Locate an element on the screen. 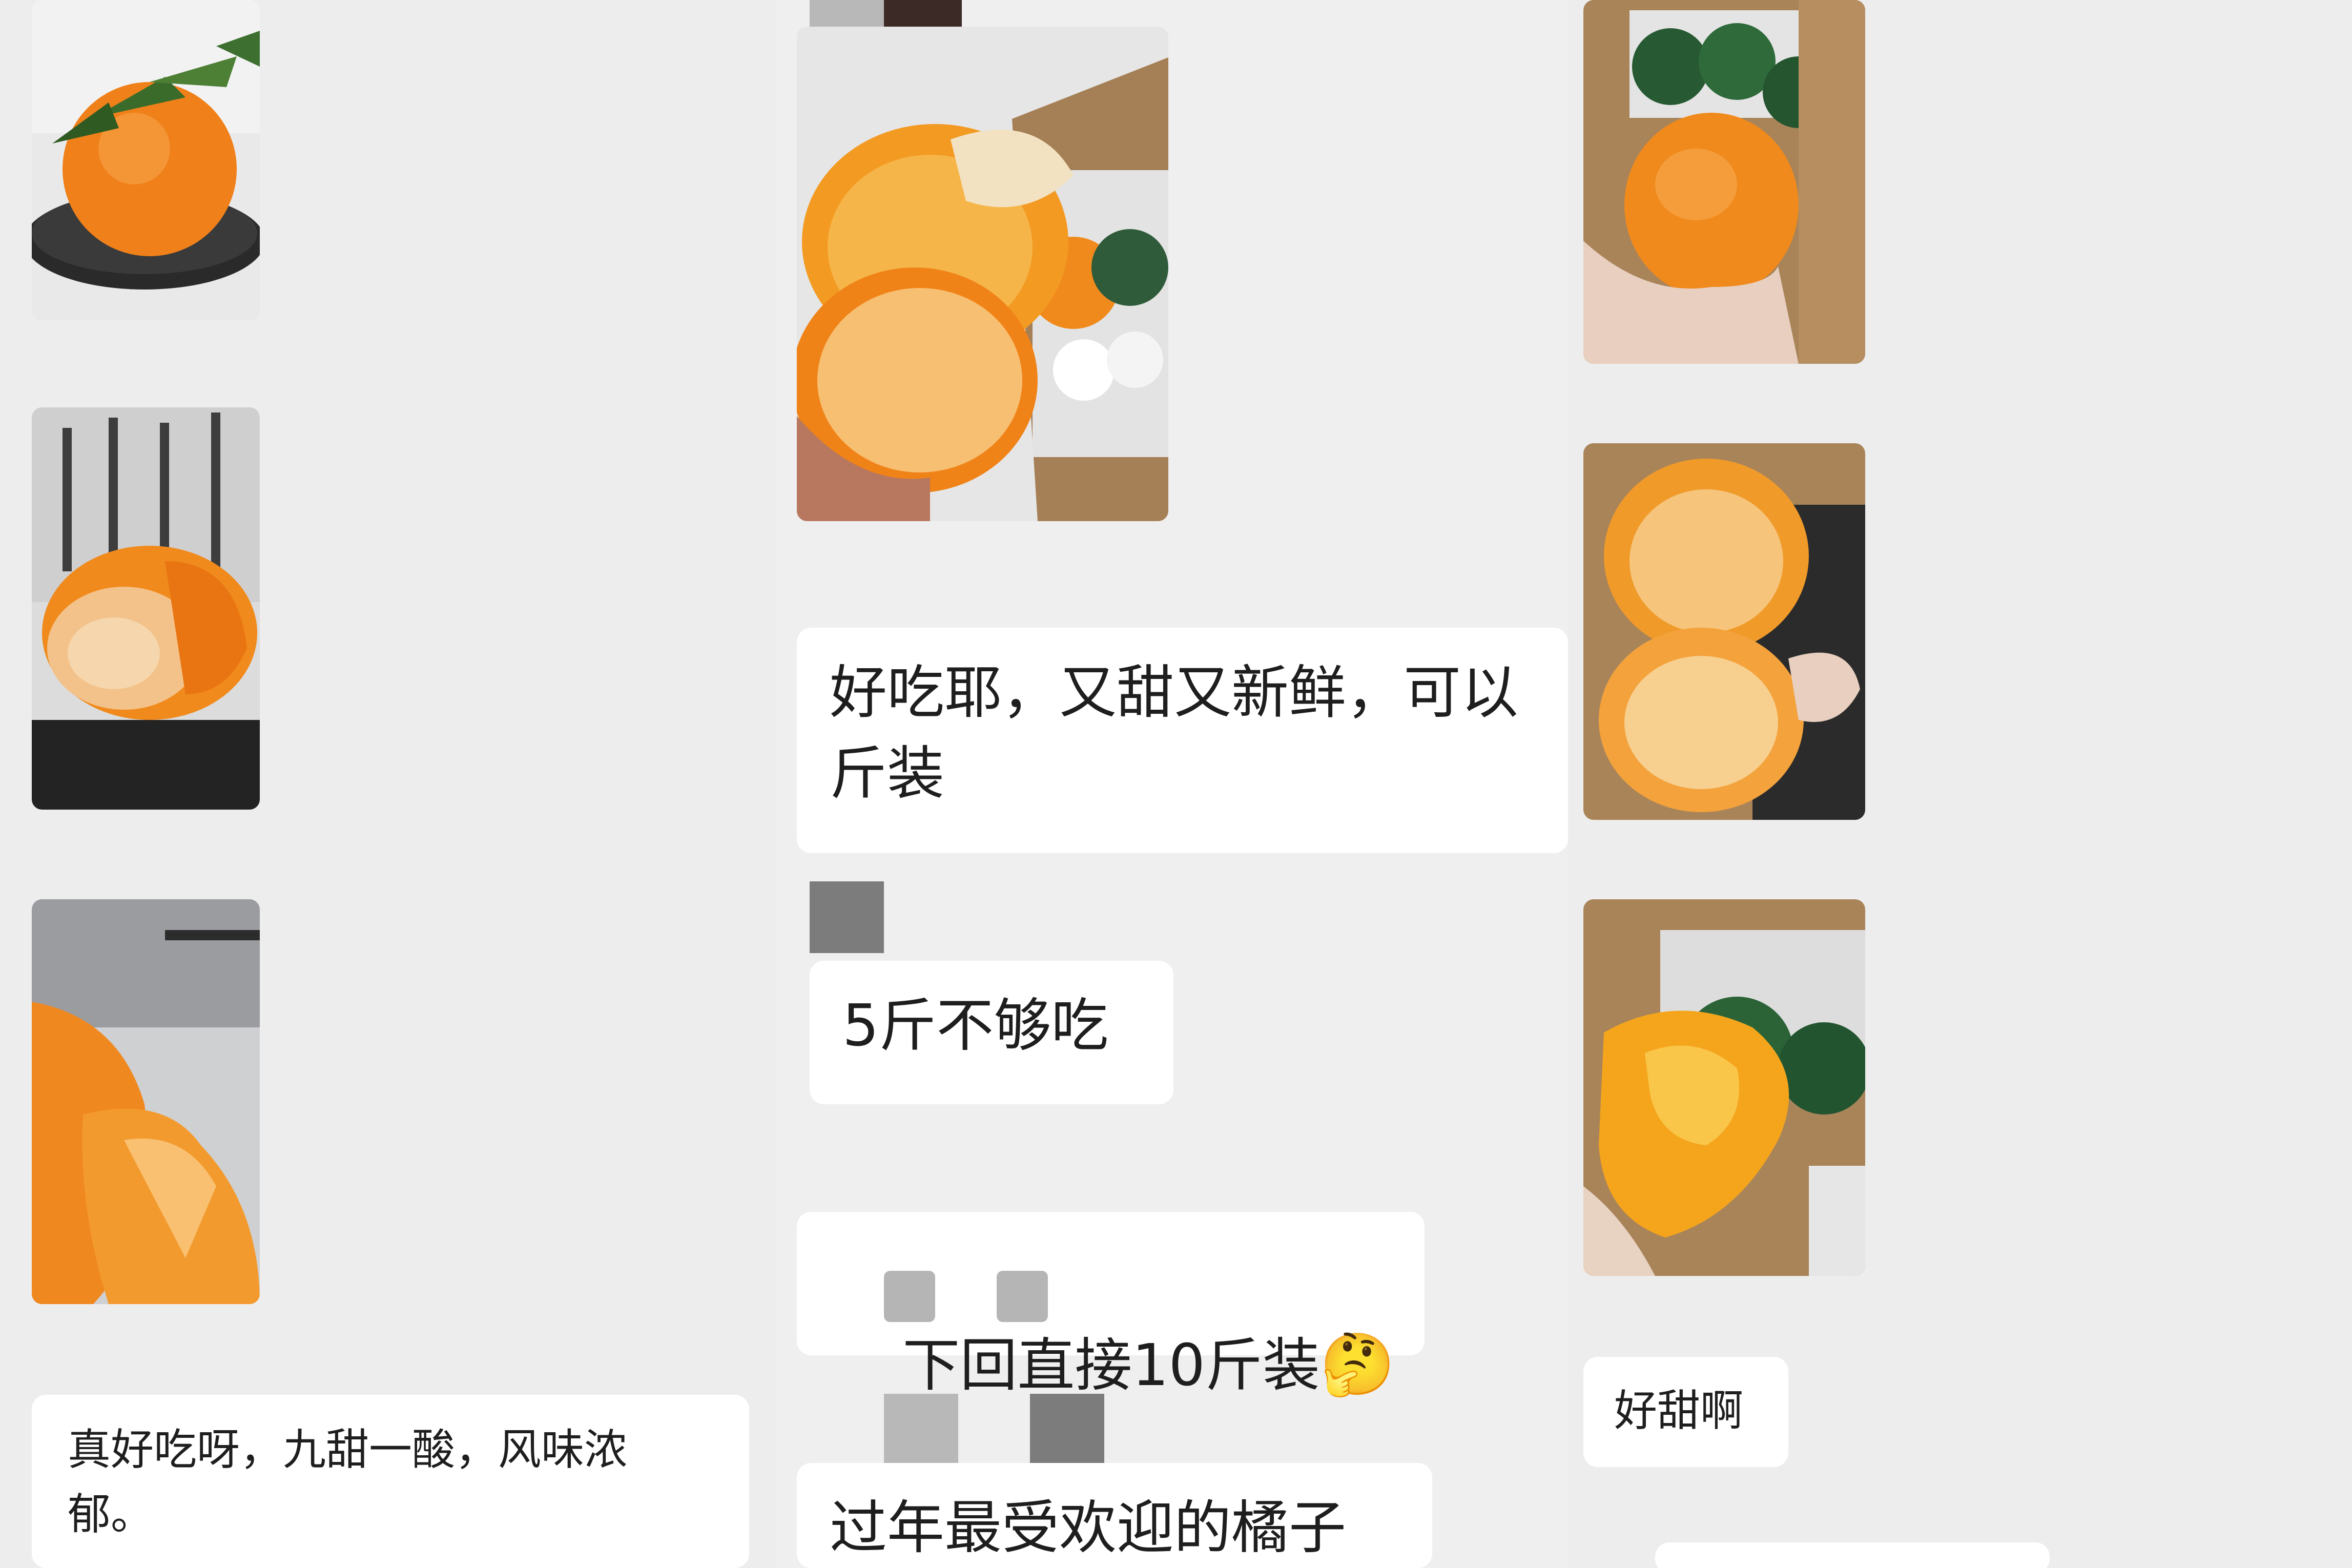  message-not-enough: 5斤不够吃 is located at coordinates (991, 1032).